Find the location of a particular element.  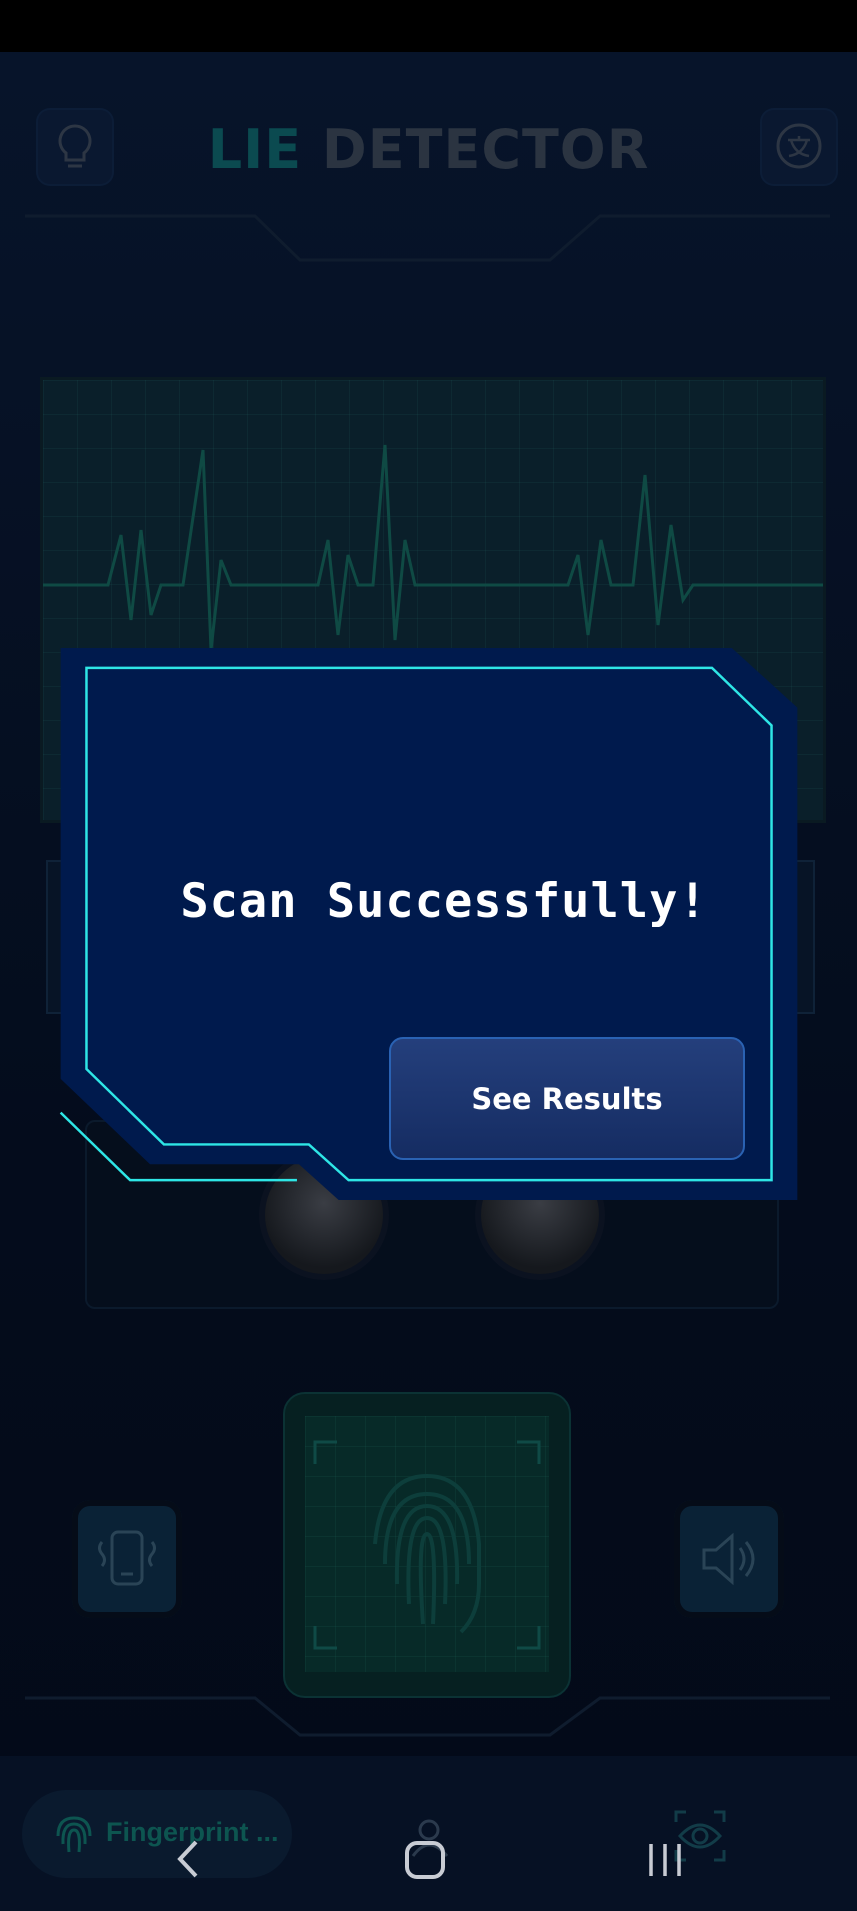

header-divider is located at coordinates (427, 238).